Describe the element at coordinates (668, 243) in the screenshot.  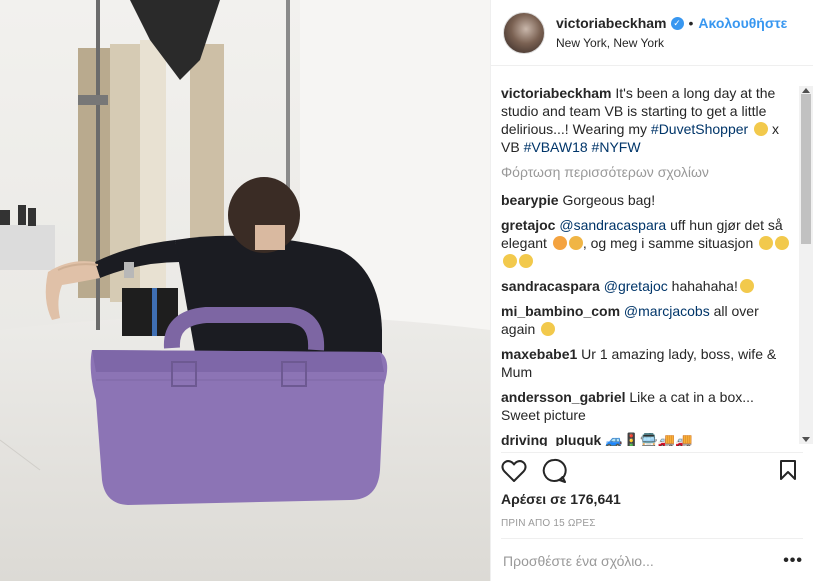
I see `comment-text-2: , og meg i samme situasjon` at that location.